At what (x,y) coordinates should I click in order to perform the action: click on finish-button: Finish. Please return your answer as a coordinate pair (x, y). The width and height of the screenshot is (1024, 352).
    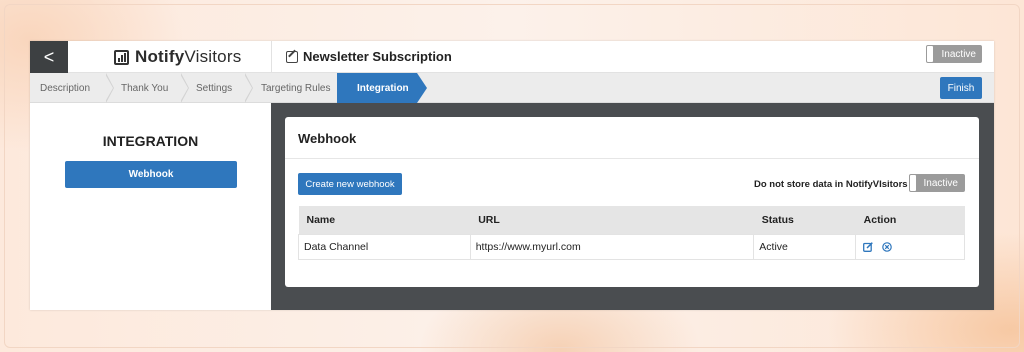
    Looking at the image, I should click on (961, 88).